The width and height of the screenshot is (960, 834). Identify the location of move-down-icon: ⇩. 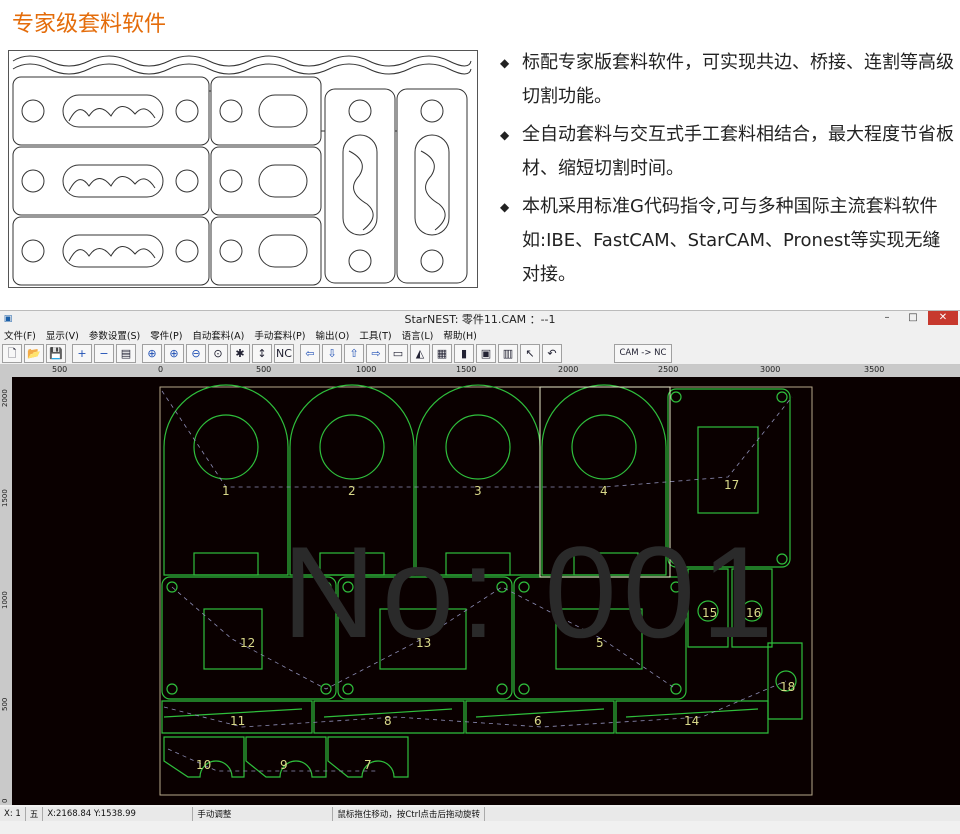
(332, 353).